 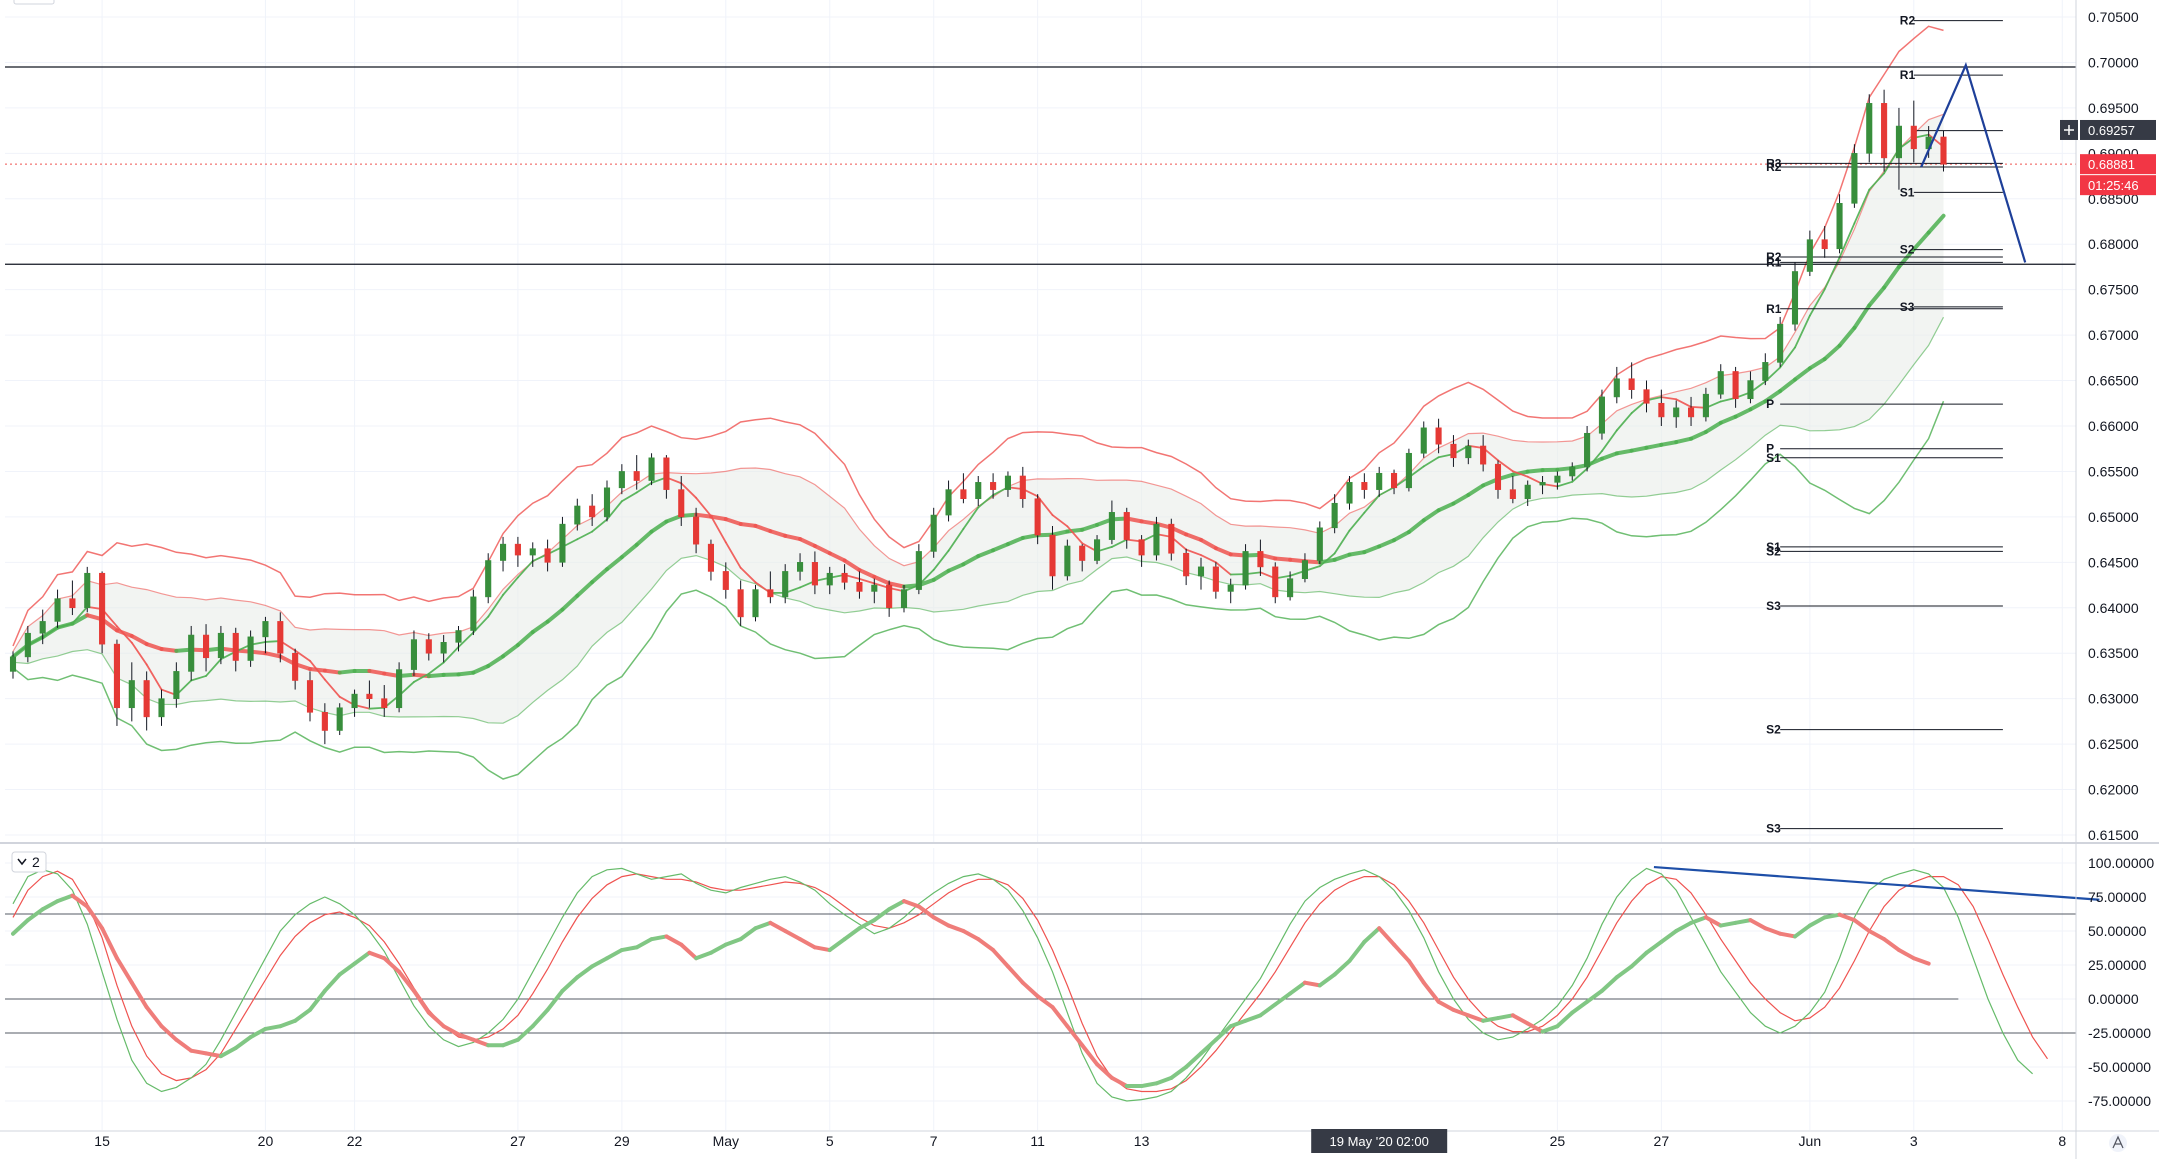 I want to click on auto-scale-button, so click(x=2118, y=1143).